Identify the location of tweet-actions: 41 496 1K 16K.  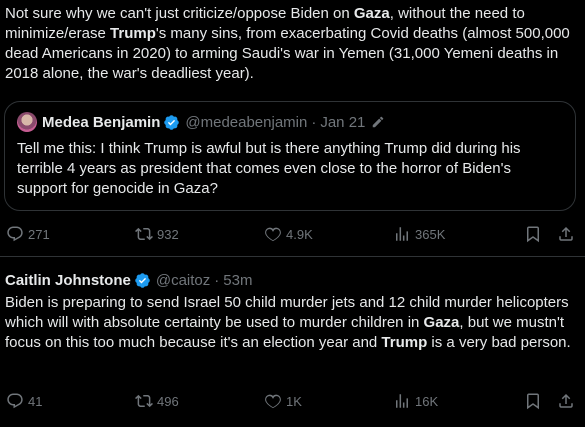
(292, 401).